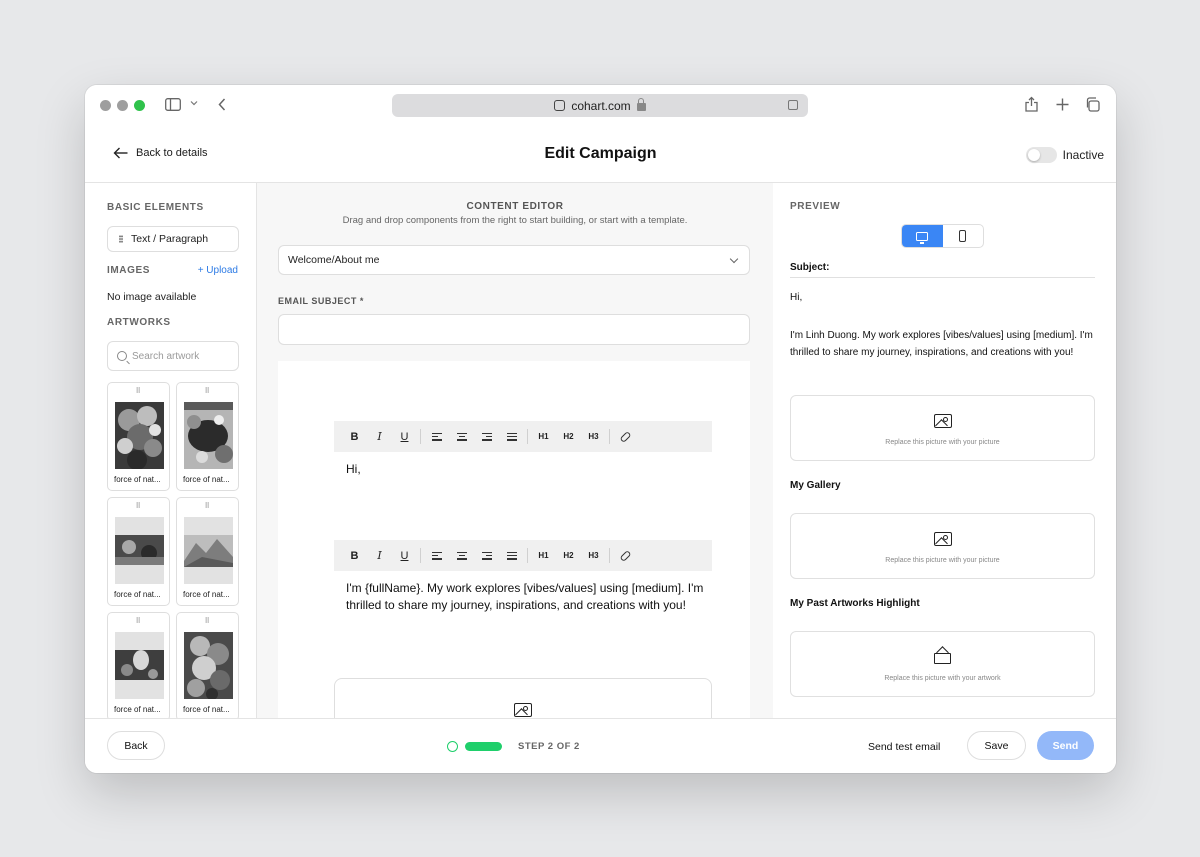 The width and height of the screenshot is (1200, 857). Describe the element at coordinates (321, 301) in the screenshot. I see `email-subject-label: EMAIL SUBJECT *` at that location.